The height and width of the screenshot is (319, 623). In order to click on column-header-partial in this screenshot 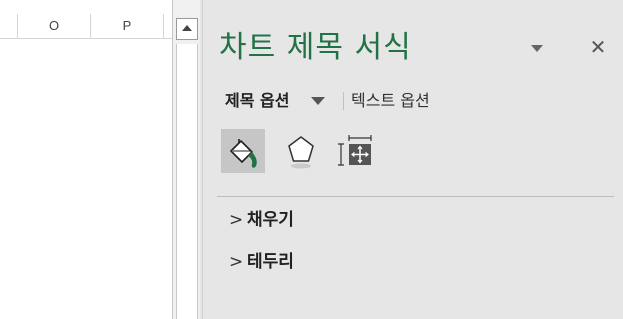, I will do `click(9, 26)`.